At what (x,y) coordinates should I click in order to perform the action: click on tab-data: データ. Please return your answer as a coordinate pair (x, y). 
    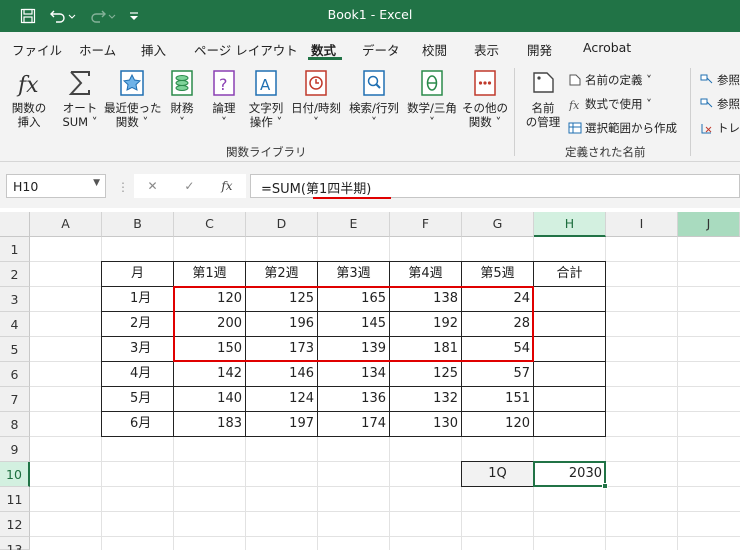
    Looking at the image, I should click on (381, 49).